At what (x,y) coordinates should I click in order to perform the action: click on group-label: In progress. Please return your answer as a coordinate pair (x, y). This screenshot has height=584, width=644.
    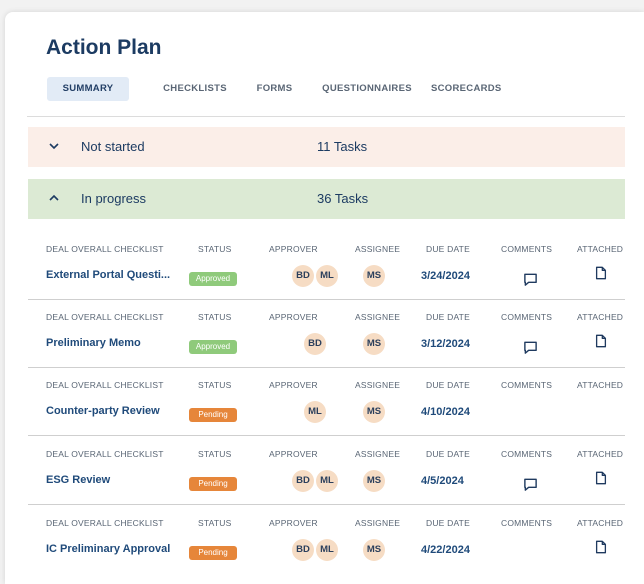
    Looking at the image, I should click on (114, 198).